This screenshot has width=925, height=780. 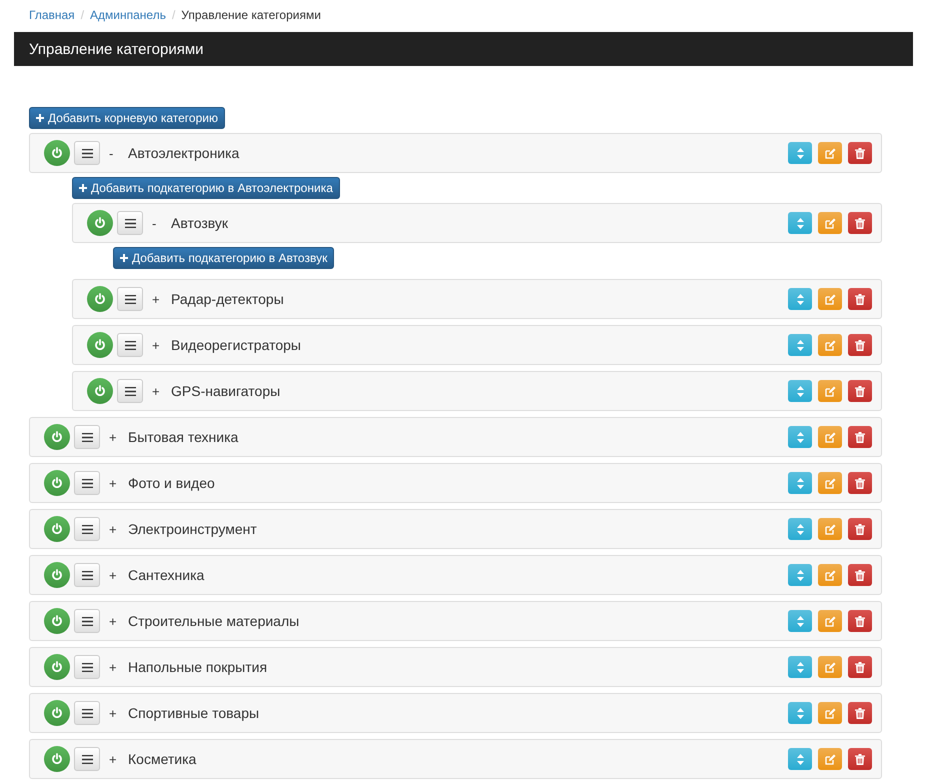 What do you see at coordinates (128, 15) in the screenshot?
I see `breadcrumb-link: Админпанель` at bounding box center [128, 15].